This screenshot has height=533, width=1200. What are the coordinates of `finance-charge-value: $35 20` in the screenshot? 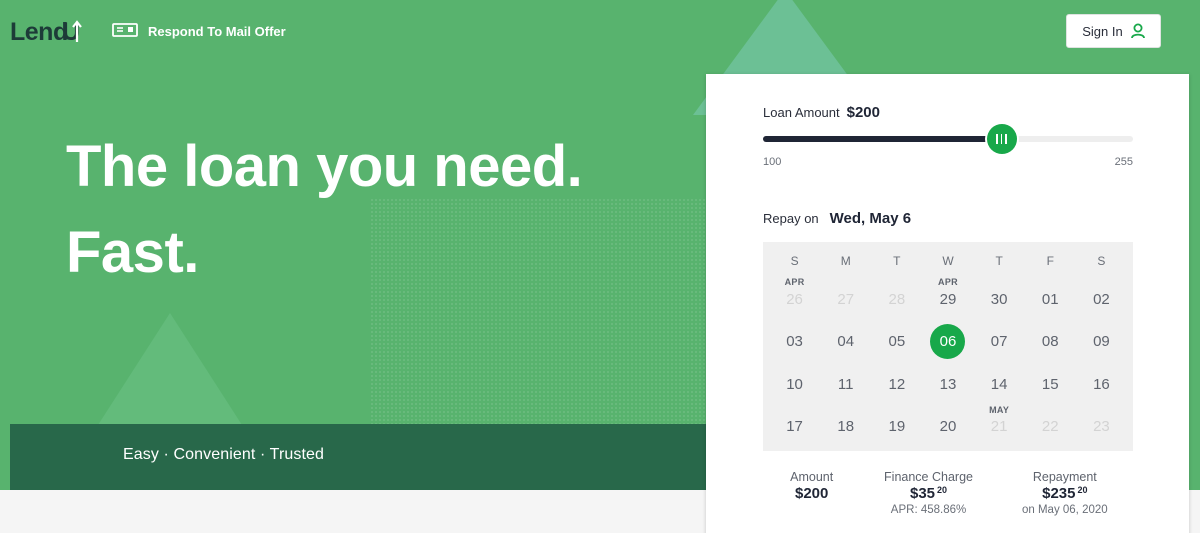 It's located at (928, 493).